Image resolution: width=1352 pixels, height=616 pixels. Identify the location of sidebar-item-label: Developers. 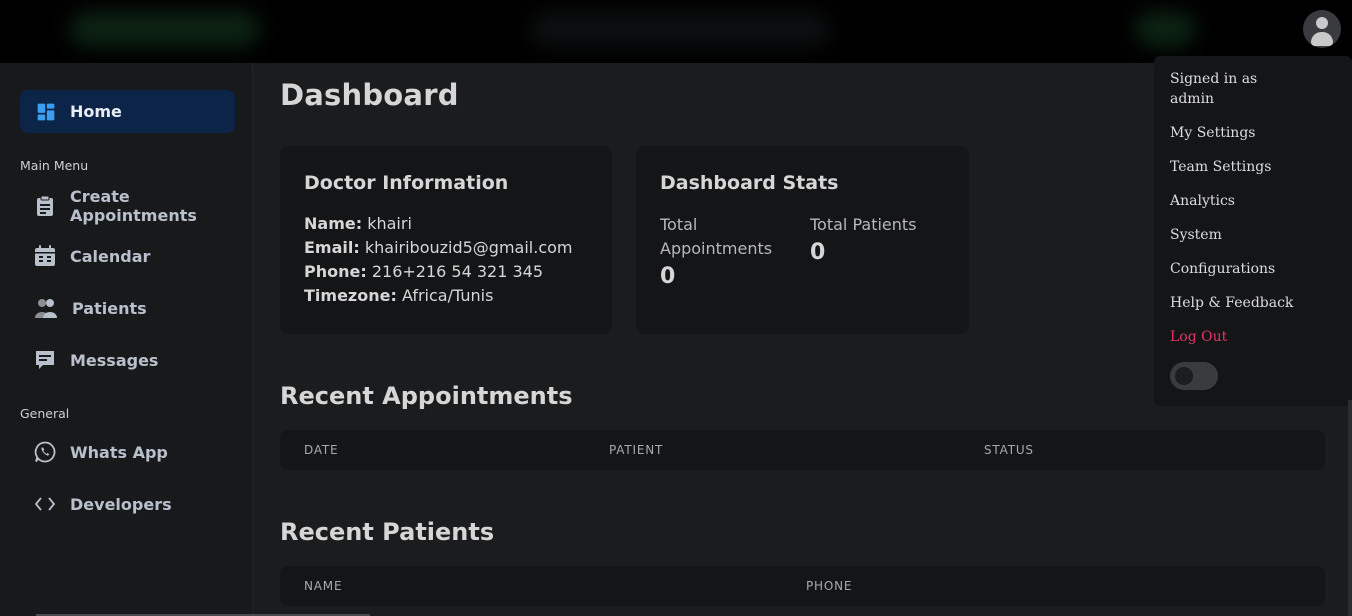
(121, 504).